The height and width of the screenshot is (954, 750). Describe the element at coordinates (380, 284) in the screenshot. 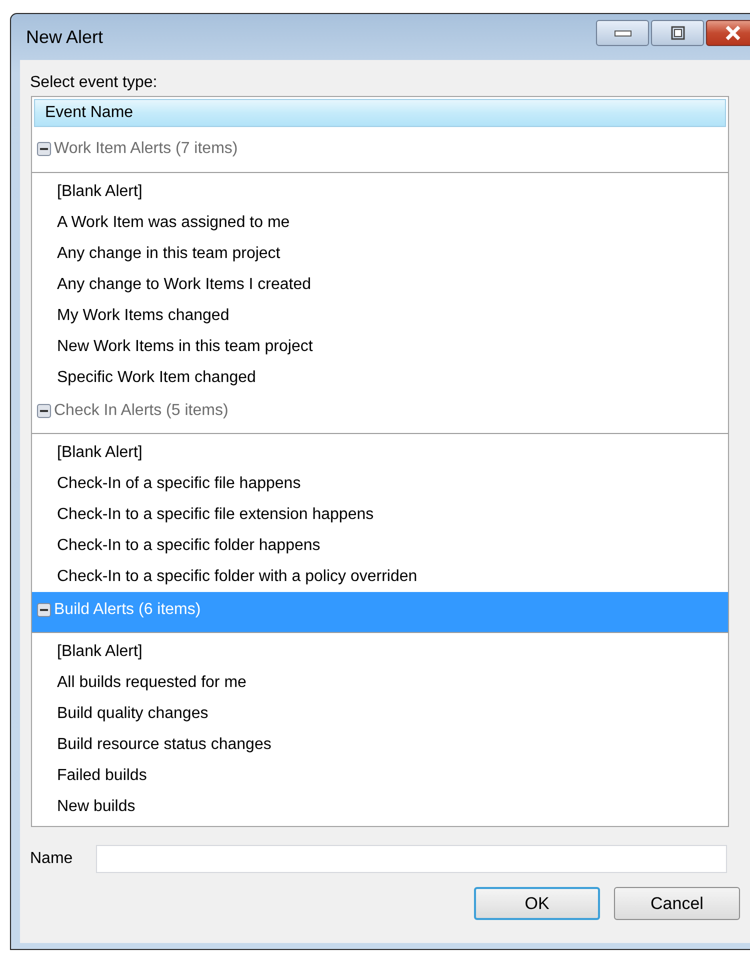

I see `list-item: Any change to Work Items I created` at that location.